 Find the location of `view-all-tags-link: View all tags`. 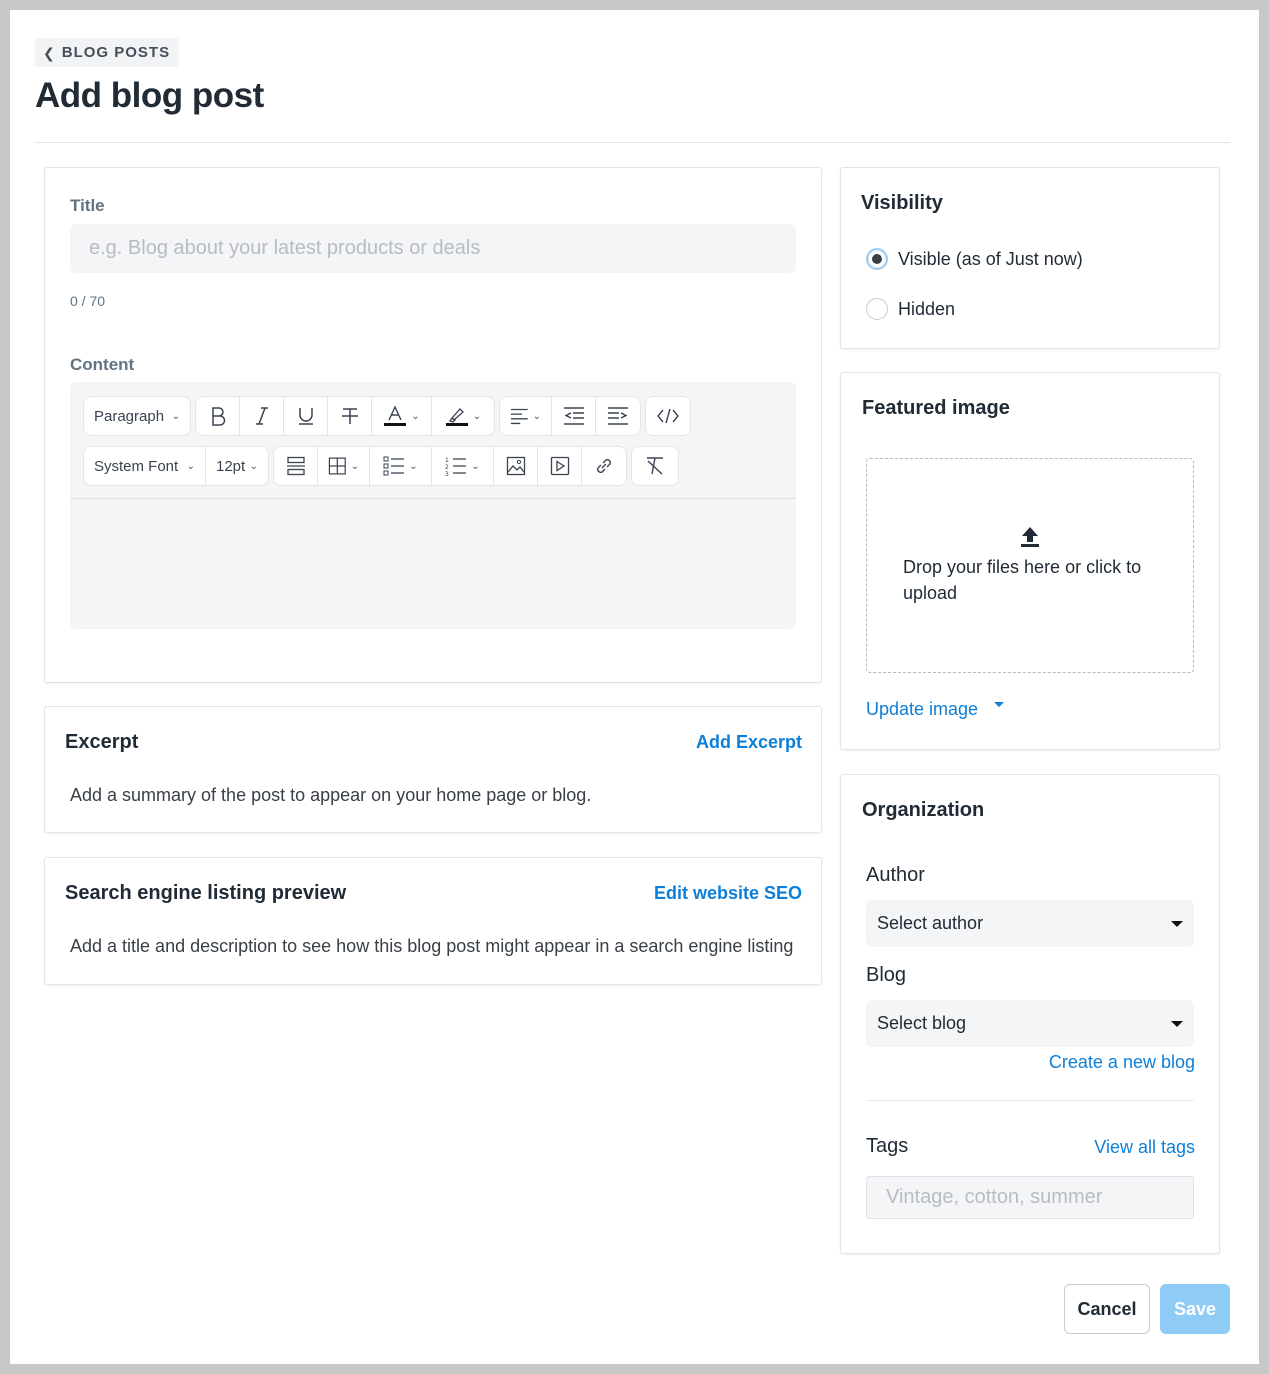

view-all-tags-link: View all tags is located at coordinates (1144, 1147).